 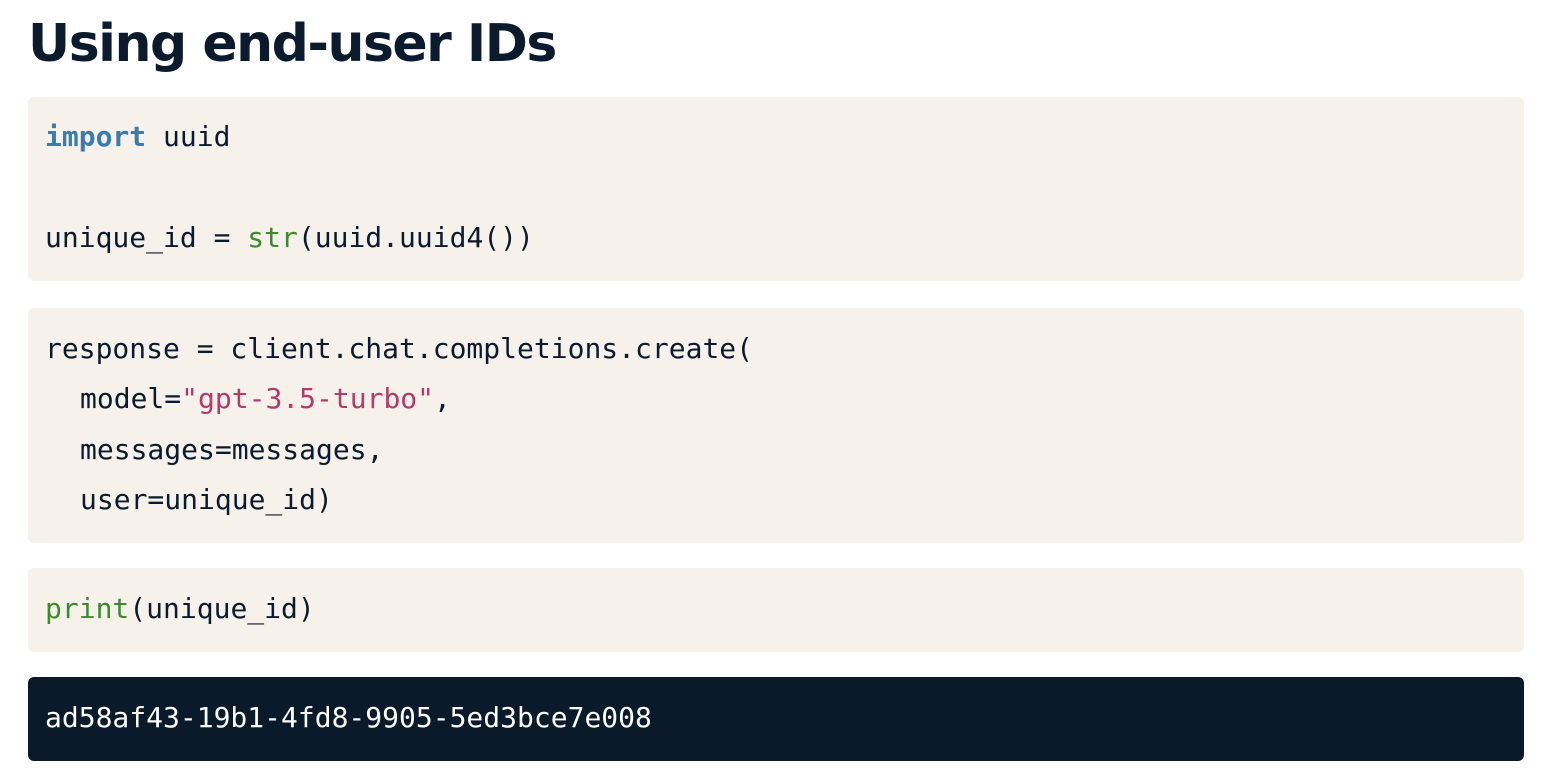 I want to click on keyword-token: import, so click(x=96, y=136).